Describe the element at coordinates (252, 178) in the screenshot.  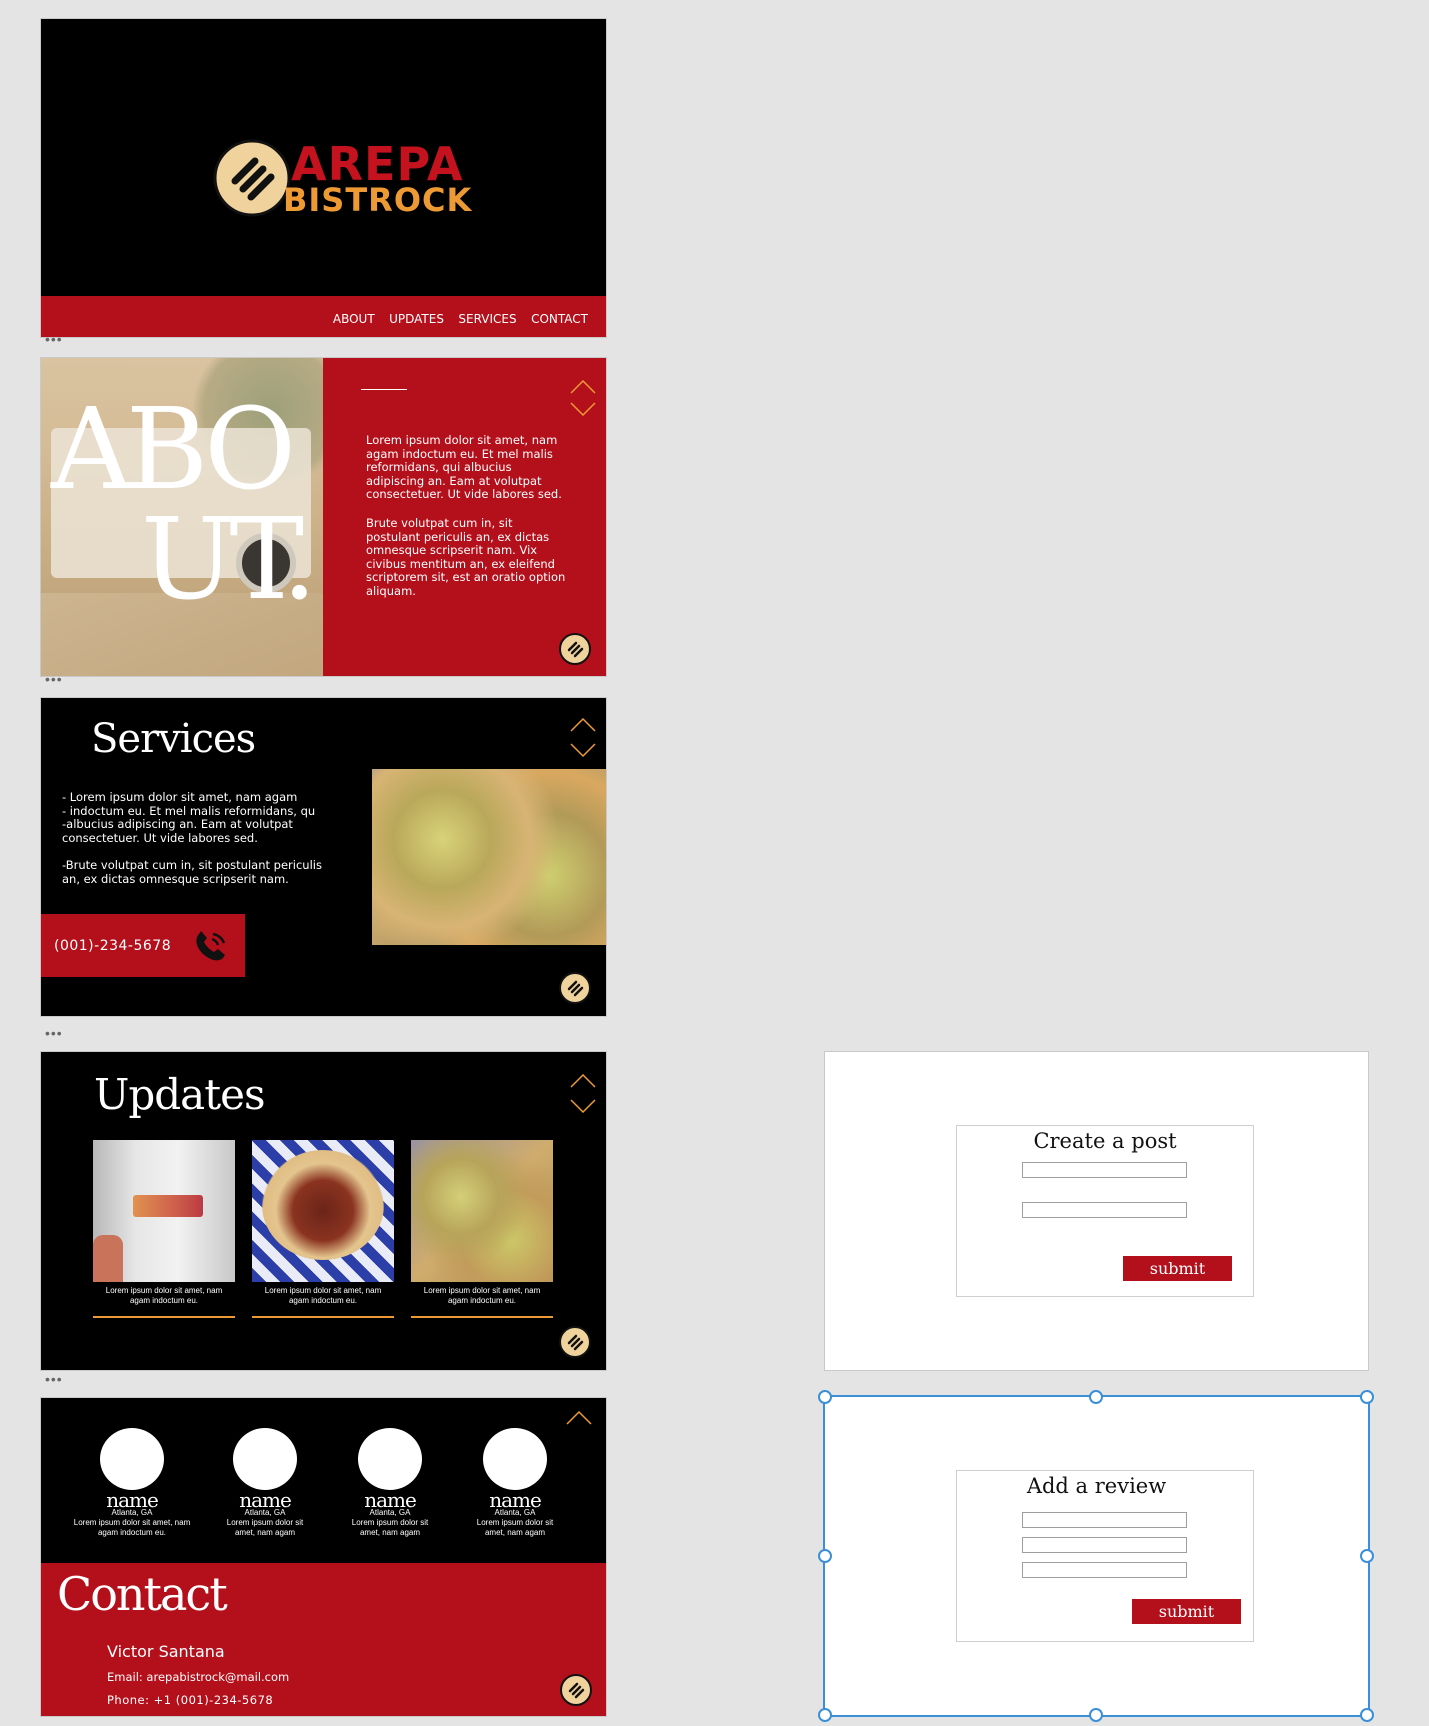
I see `arepa-logo-icon` at that location.